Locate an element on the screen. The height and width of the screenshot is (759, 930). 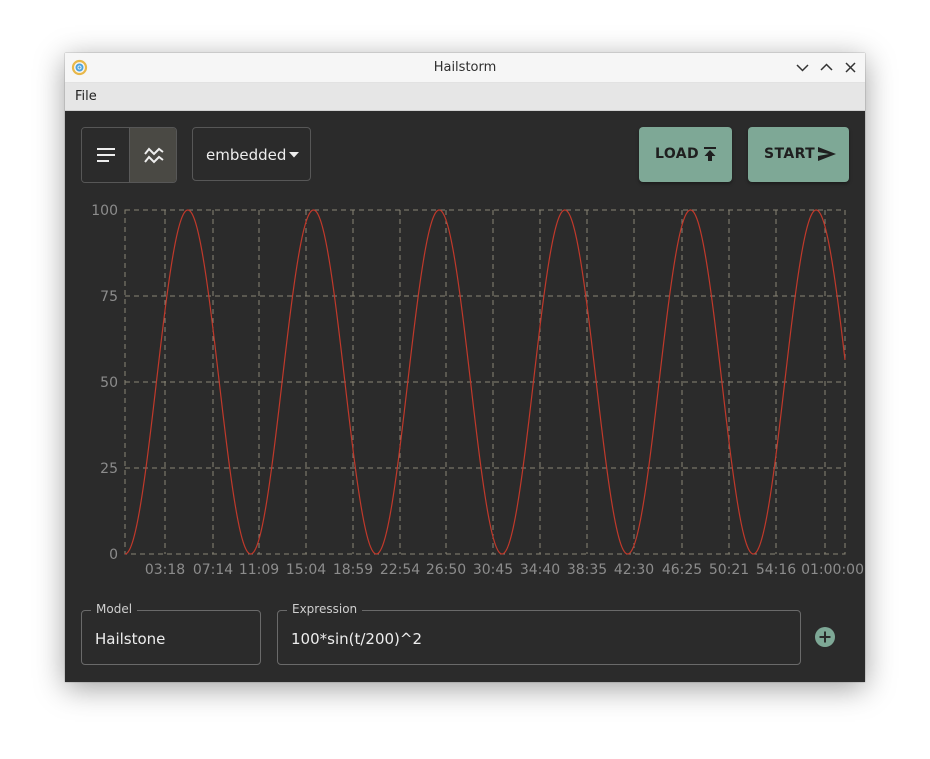
minimize-icon is located at coordinates (802, 67).